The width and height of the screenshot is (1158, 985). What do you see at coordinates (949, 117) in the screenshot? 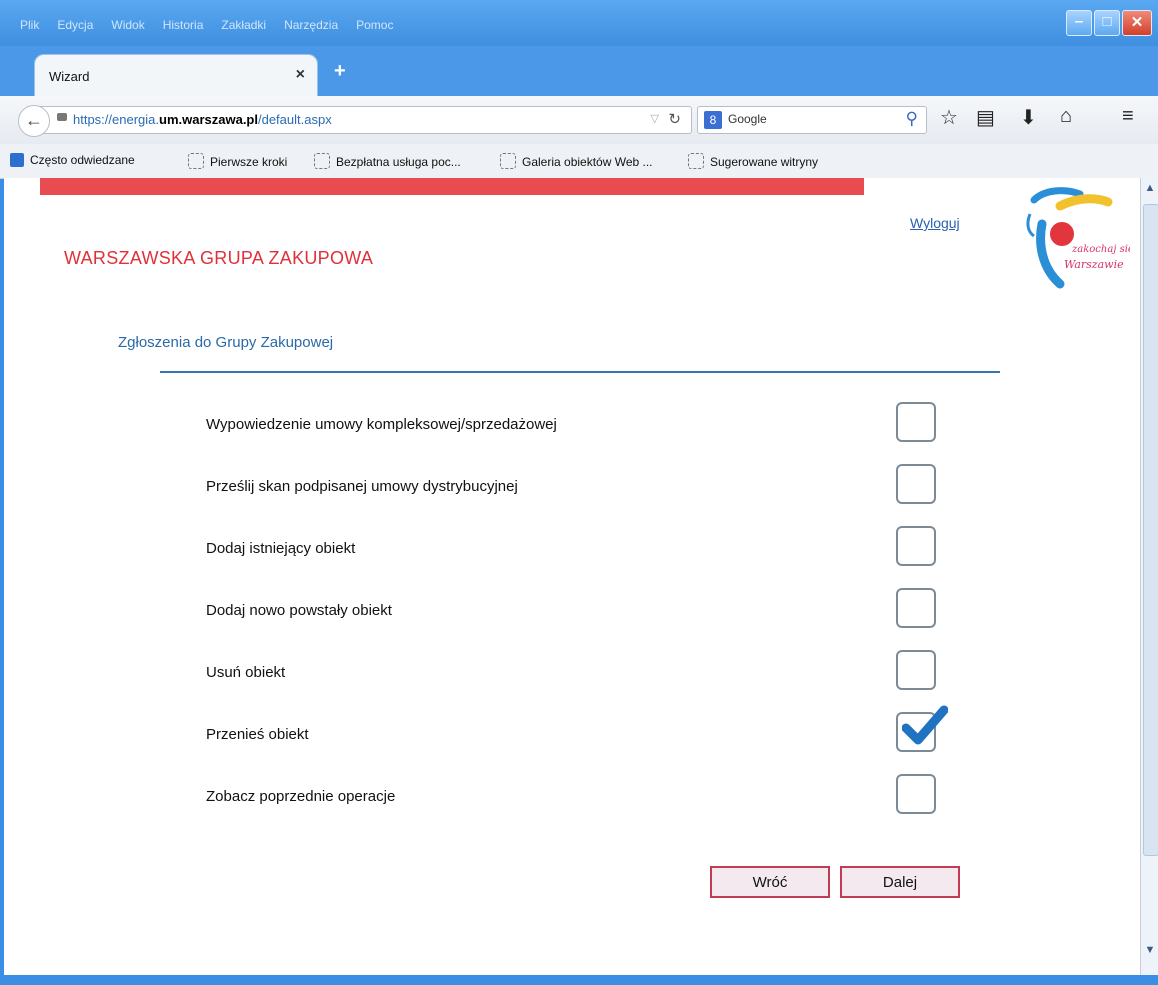
I see `star-bookmark-icon: ☆` at bounding box center [949, 117].